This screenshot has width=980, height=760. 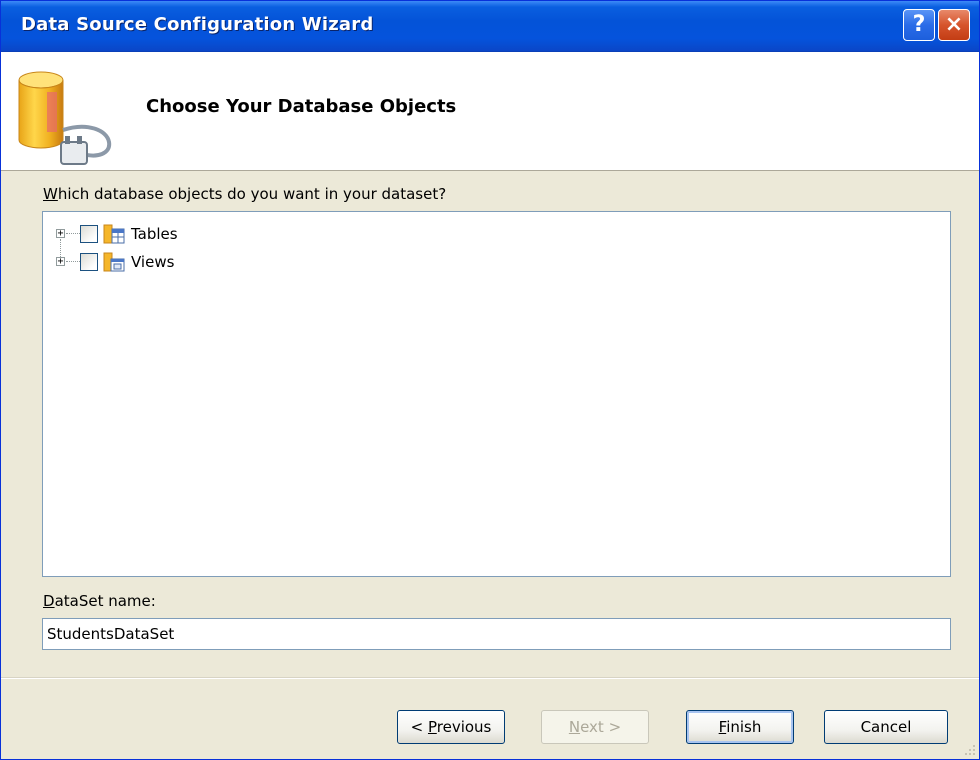 What do you see at coordinates (89, 234) in the screenshot?
I see `tables-checkbox` at bounding box center [89, 234].